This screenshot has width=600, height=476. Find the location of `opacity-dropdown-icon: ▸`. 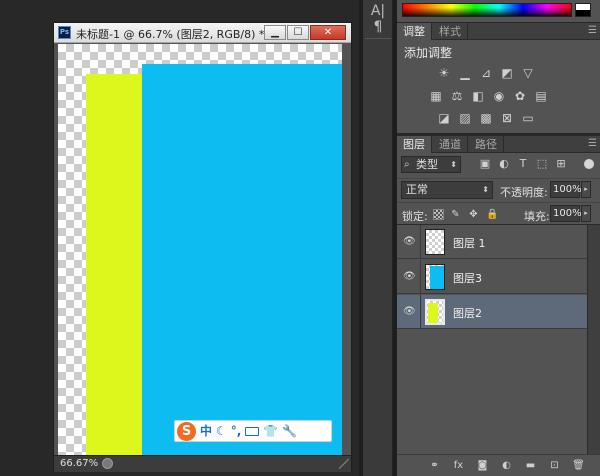

opacity-dropdown-icon: ▸ is located at coordinates (586, 189).